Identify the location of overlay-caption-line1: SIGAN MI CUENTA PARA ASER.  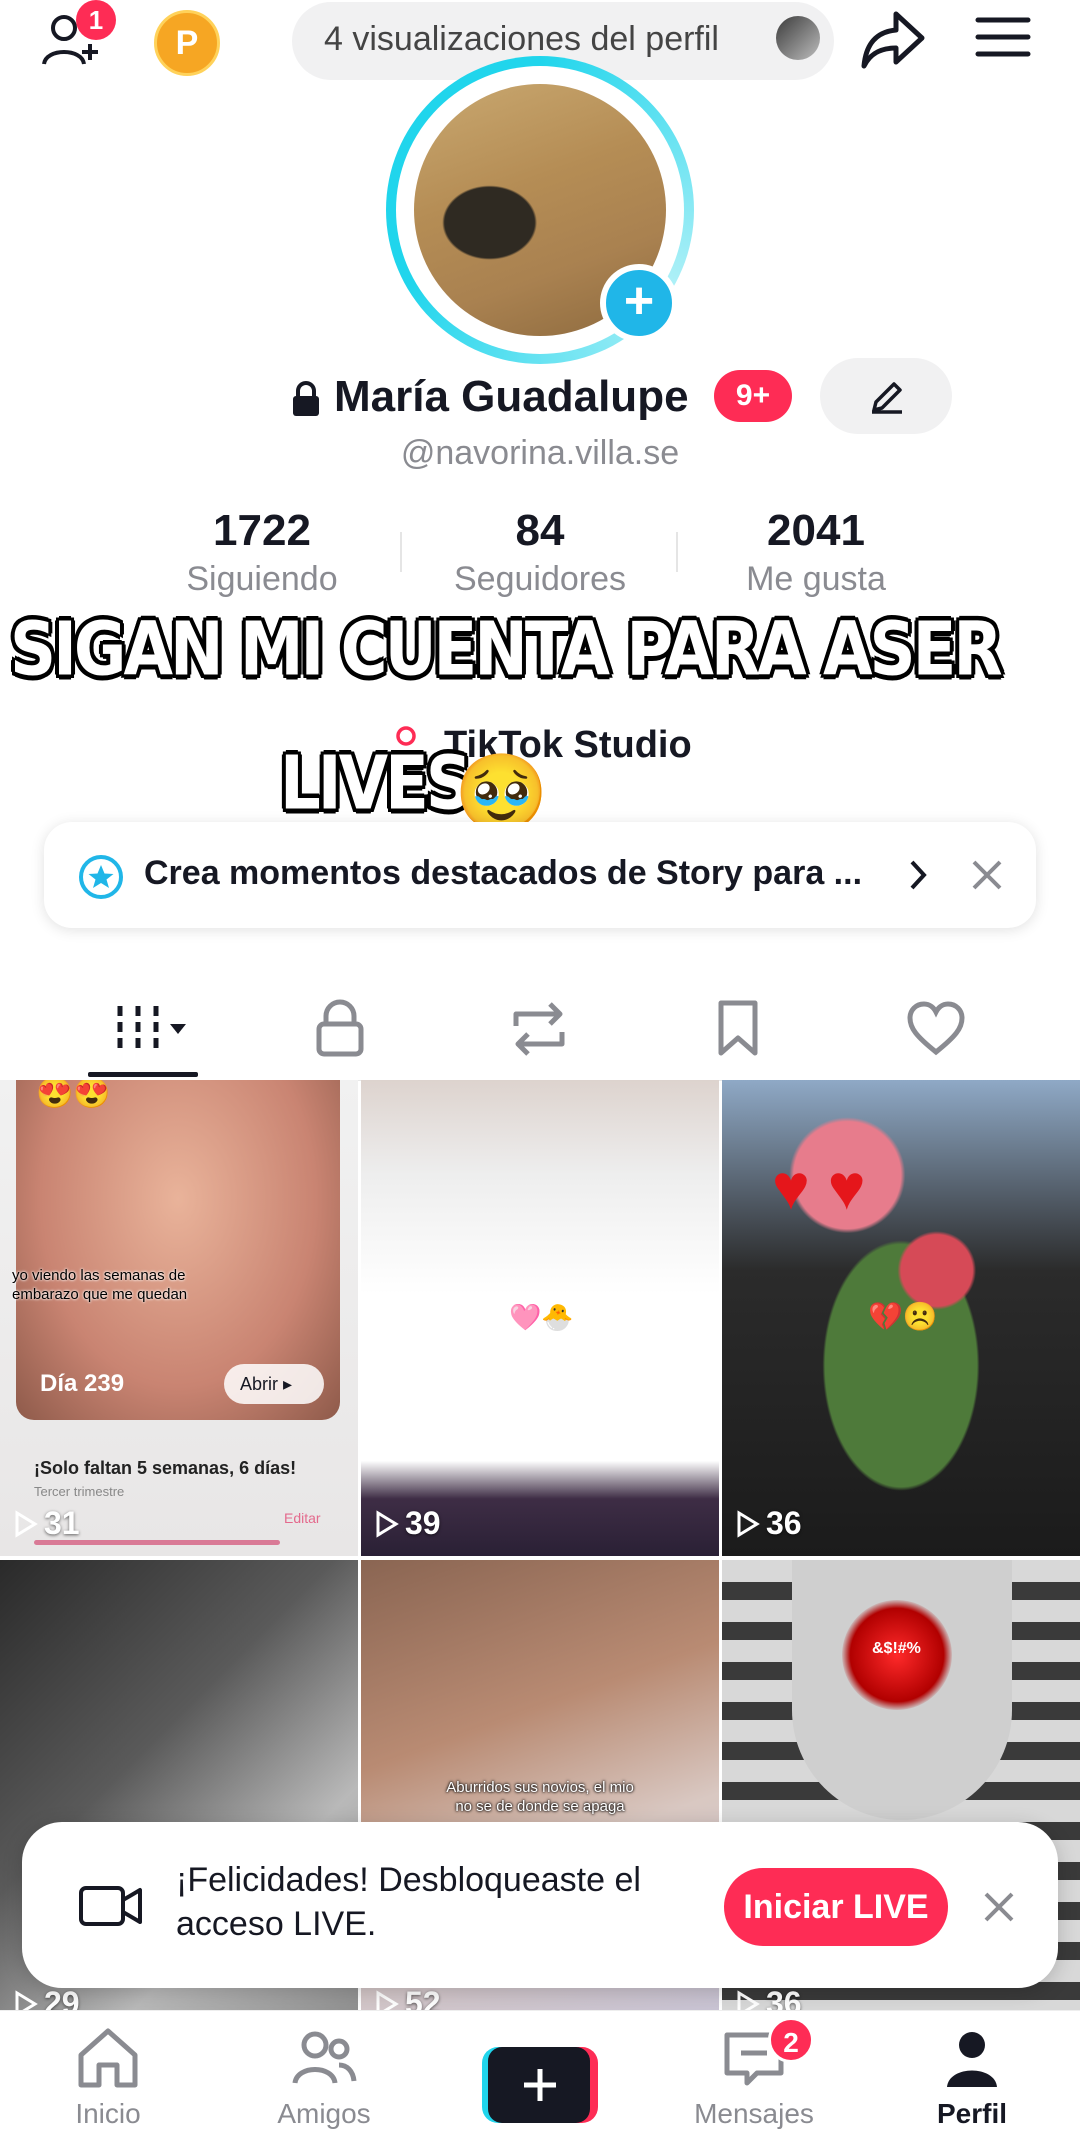
(506, 651).